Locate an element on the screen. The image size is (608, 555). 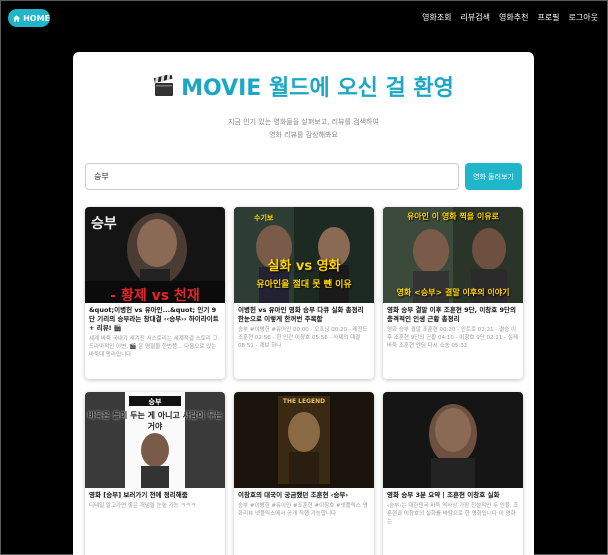
browse-movies-button: 영화 둘러보기 is located at coordinates (493, 176).